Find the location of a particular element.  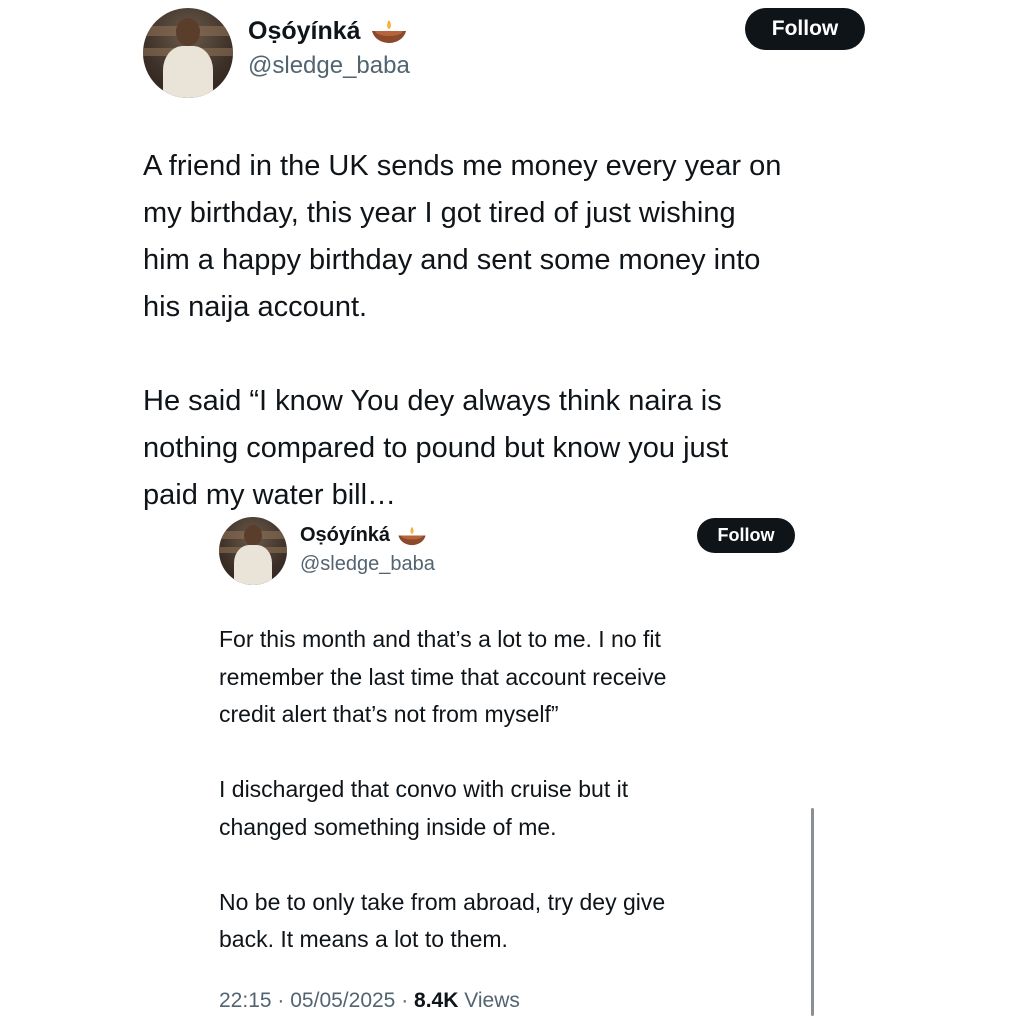

tweet-time: 22:15 is located at coordinates (245, 1000).